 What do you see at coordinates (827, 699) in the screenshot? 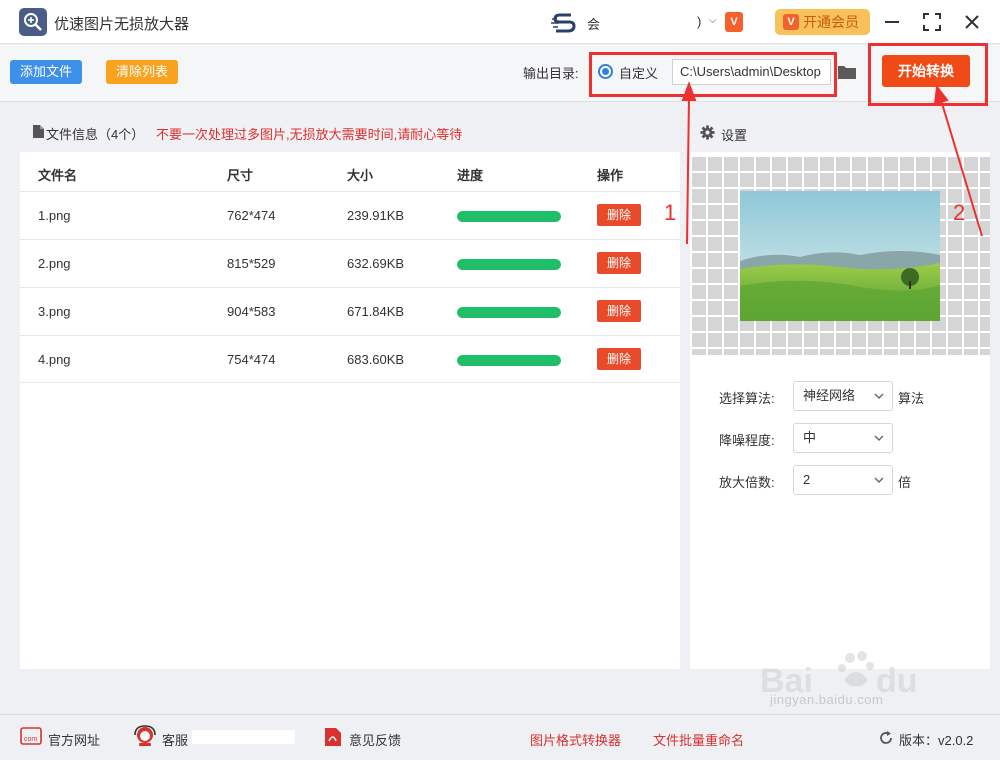
I see `watermark-url: jingyan.baidu.com` at bounding box center [827, 699].